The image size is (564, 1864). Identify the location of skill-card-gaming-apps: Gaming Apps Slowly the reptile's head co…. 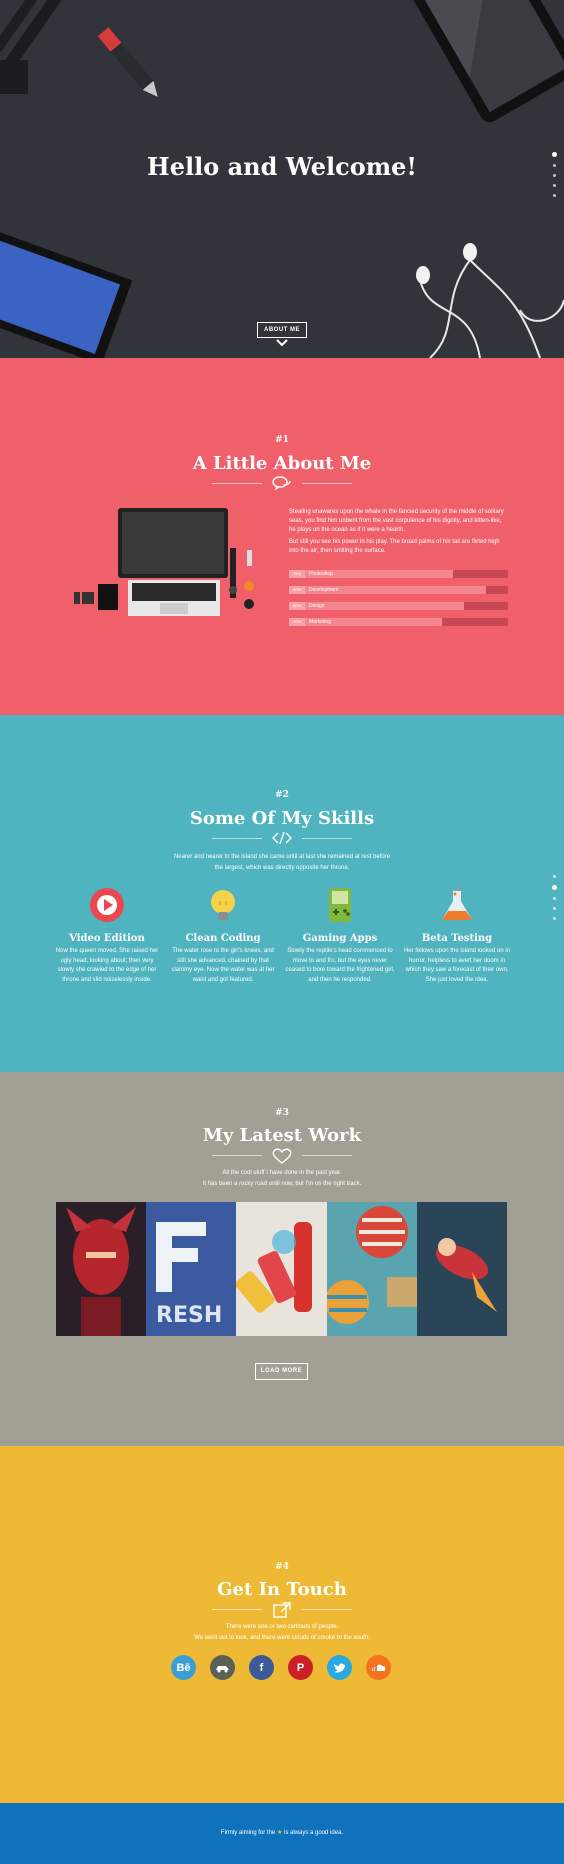
(340, 936).